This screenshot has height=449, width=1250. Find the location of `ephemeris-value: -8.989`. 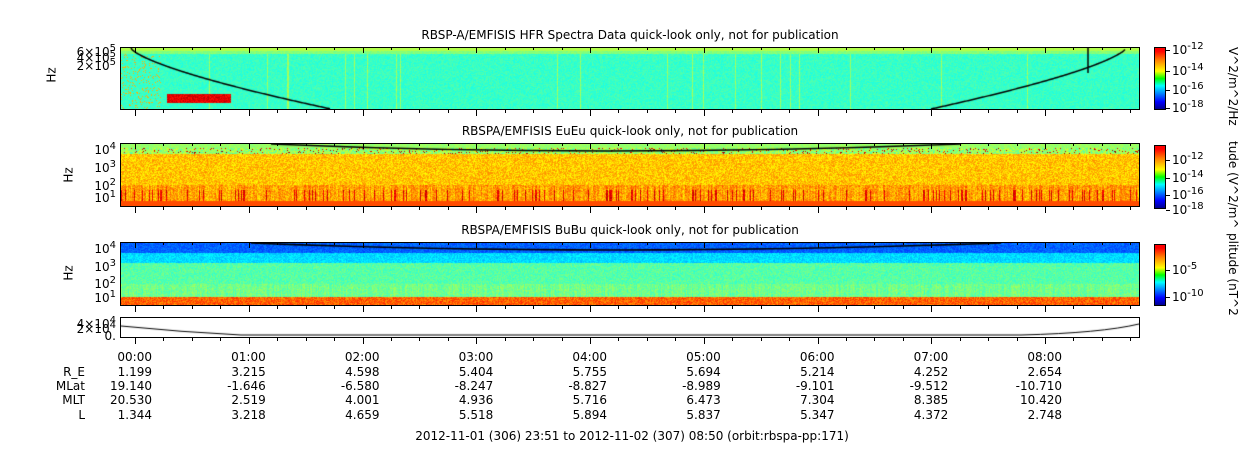

ephemeris-value: -8.989 is located at coordinates (701, 386).